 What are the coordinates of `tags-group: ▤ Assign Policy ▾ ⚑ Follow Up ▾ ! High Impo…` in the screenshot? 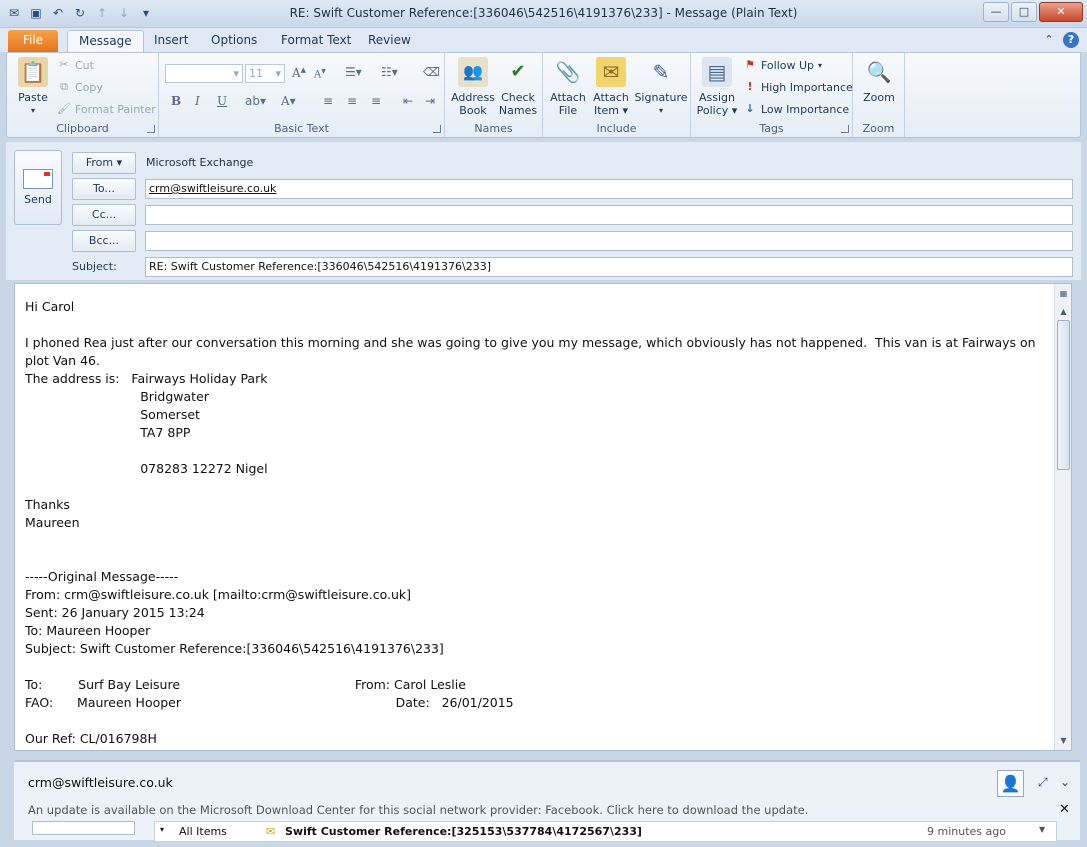 It's located at (772, 95).